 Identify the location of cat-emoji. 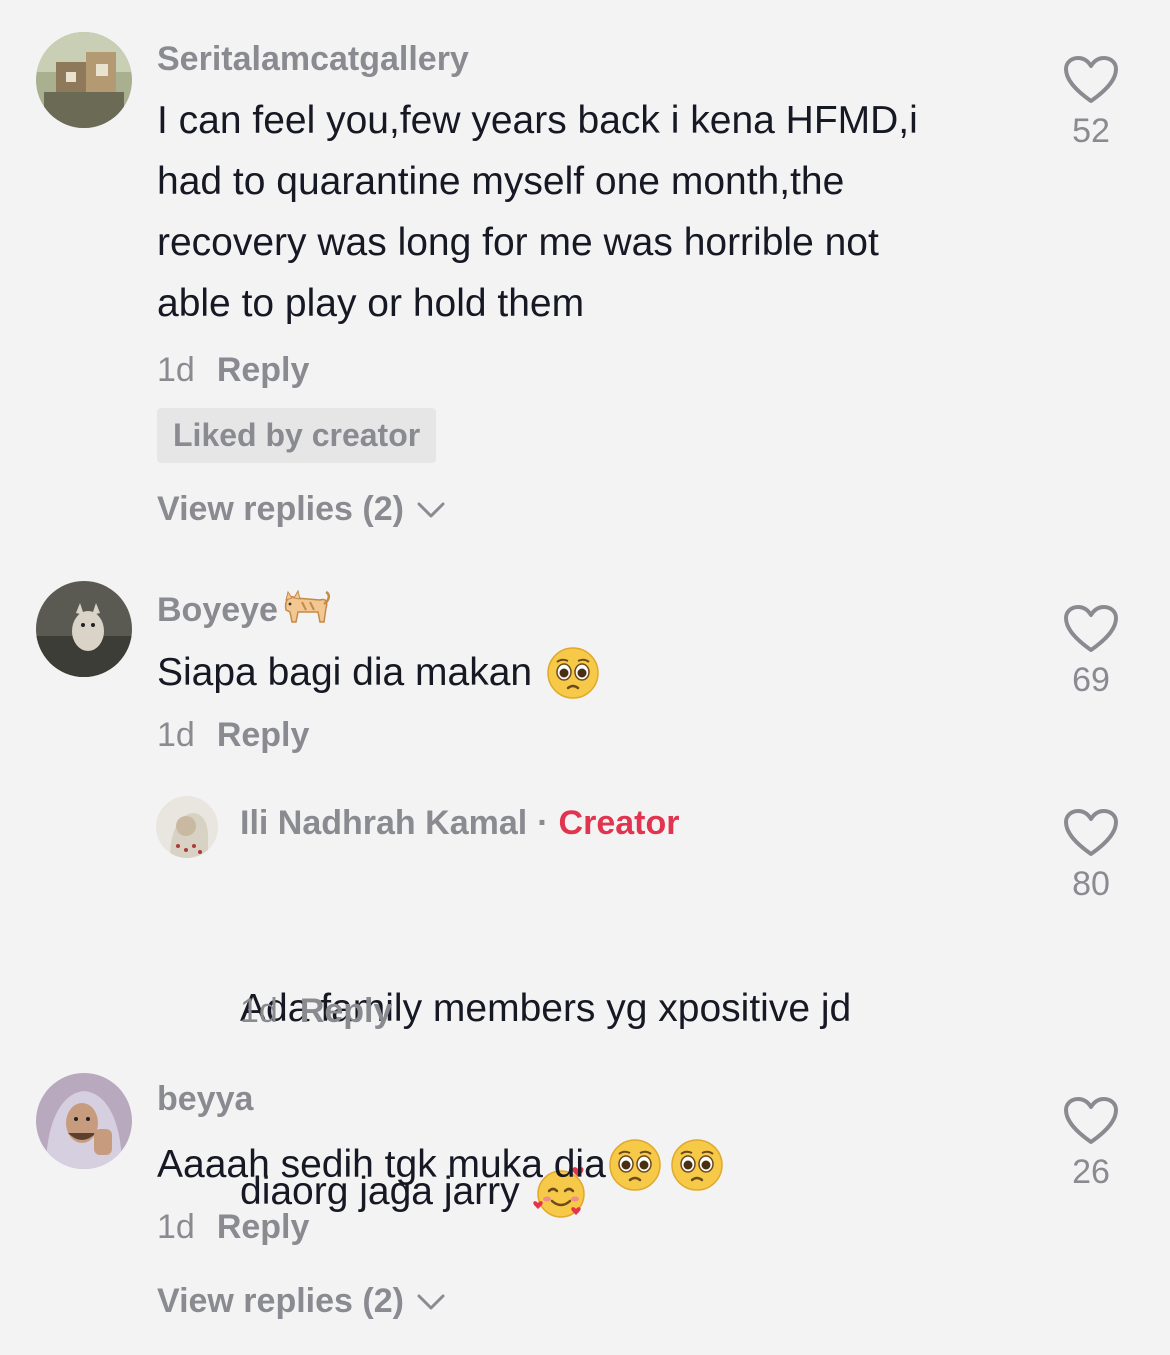
(307, 606).